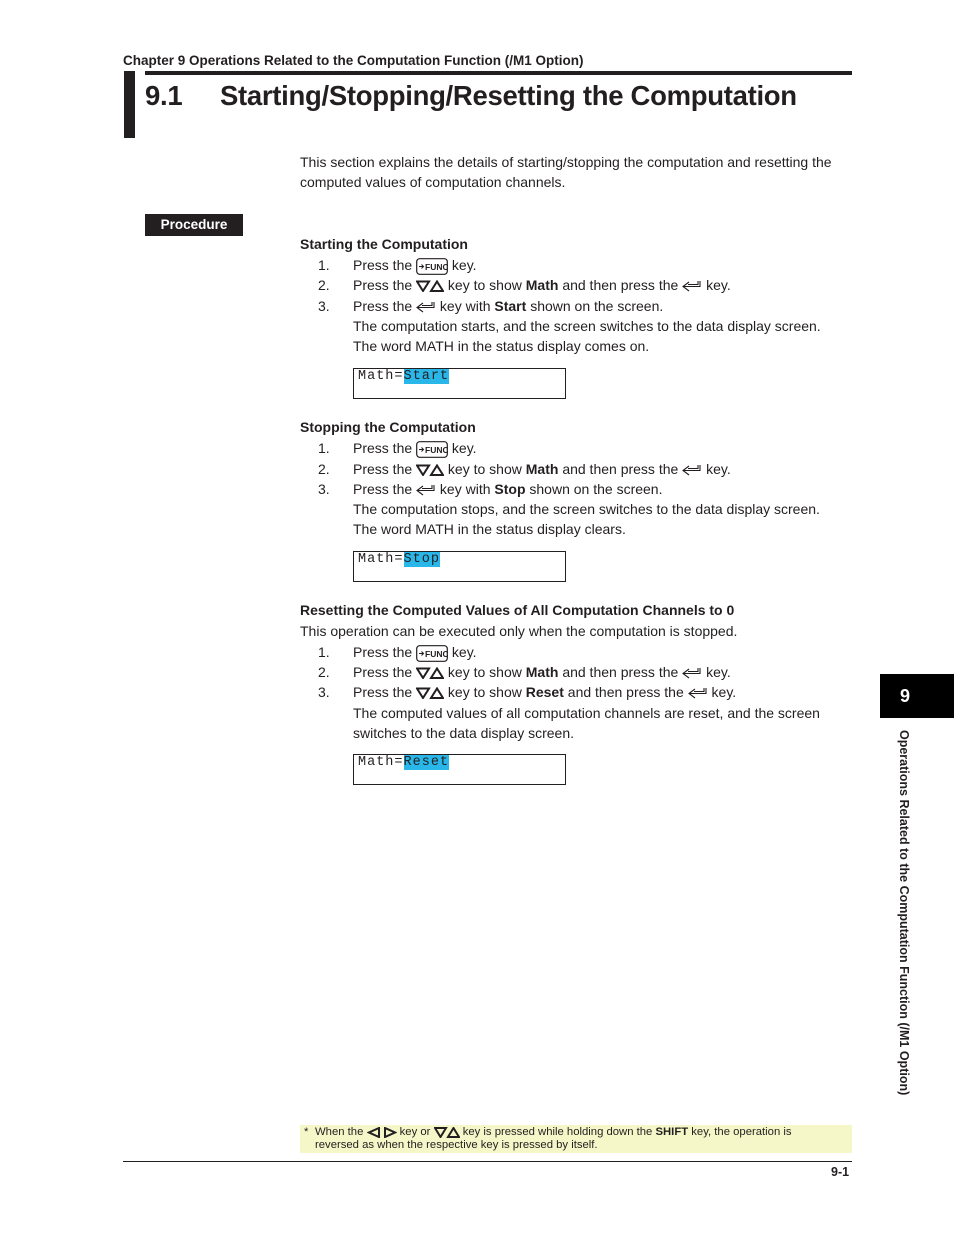 Image resolution: width=954 pixels, height=1235 pixels. I want to click on lcd-display: Math=Stop, so click(459, 566).